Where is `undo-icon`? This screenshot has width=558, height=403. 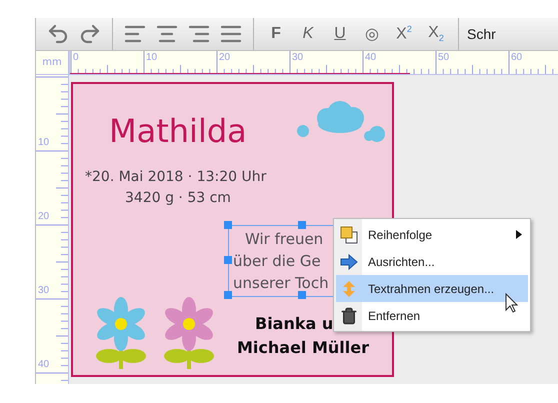 undo-icon is located at coordinates (58, 34).